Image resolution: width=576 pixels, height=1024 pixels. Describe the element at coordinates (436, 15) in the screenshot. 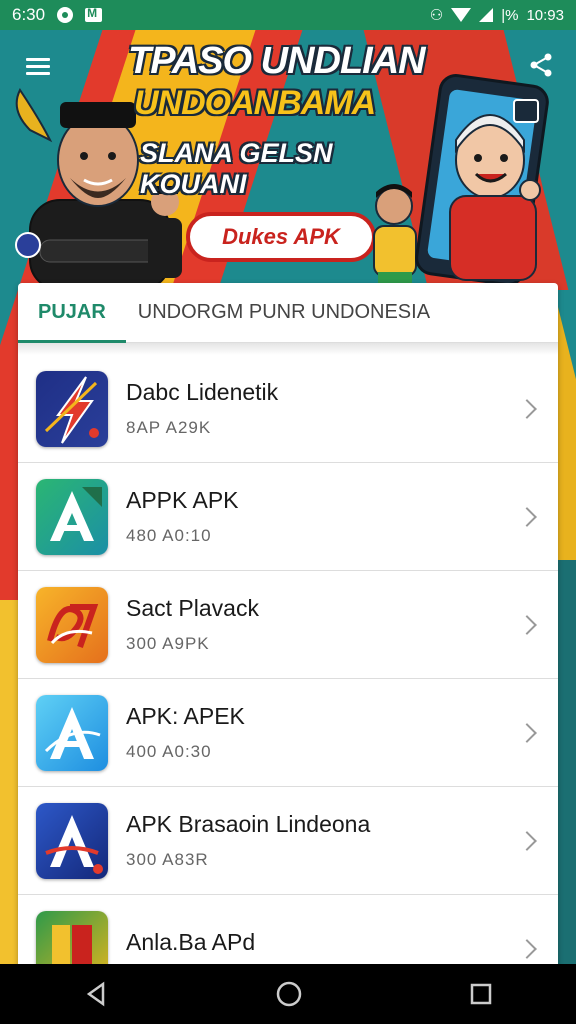

I see `alarm-icon: ⚇` at that location.